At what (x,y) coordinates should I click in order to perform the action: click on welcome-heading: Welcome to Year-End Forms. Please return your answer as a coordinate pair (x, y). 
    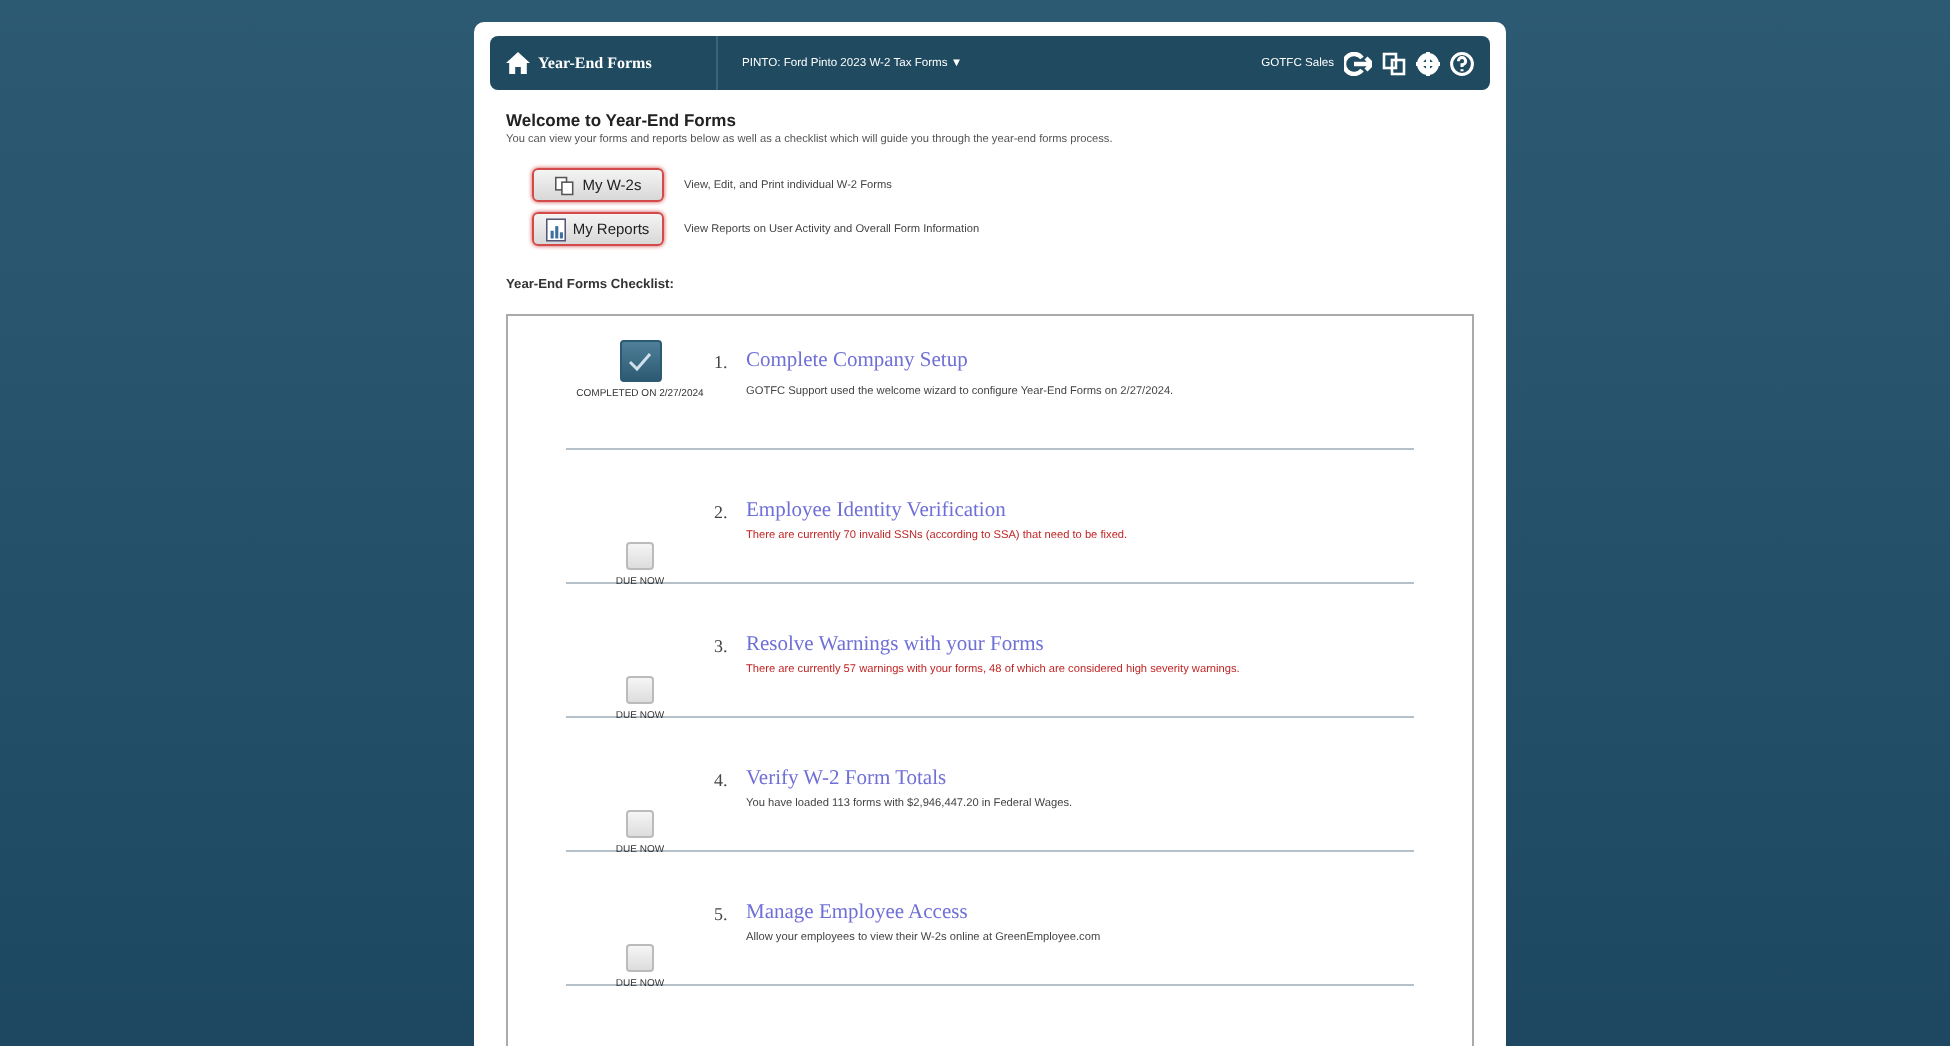
    Looking at the image, I should click on (622, 120).